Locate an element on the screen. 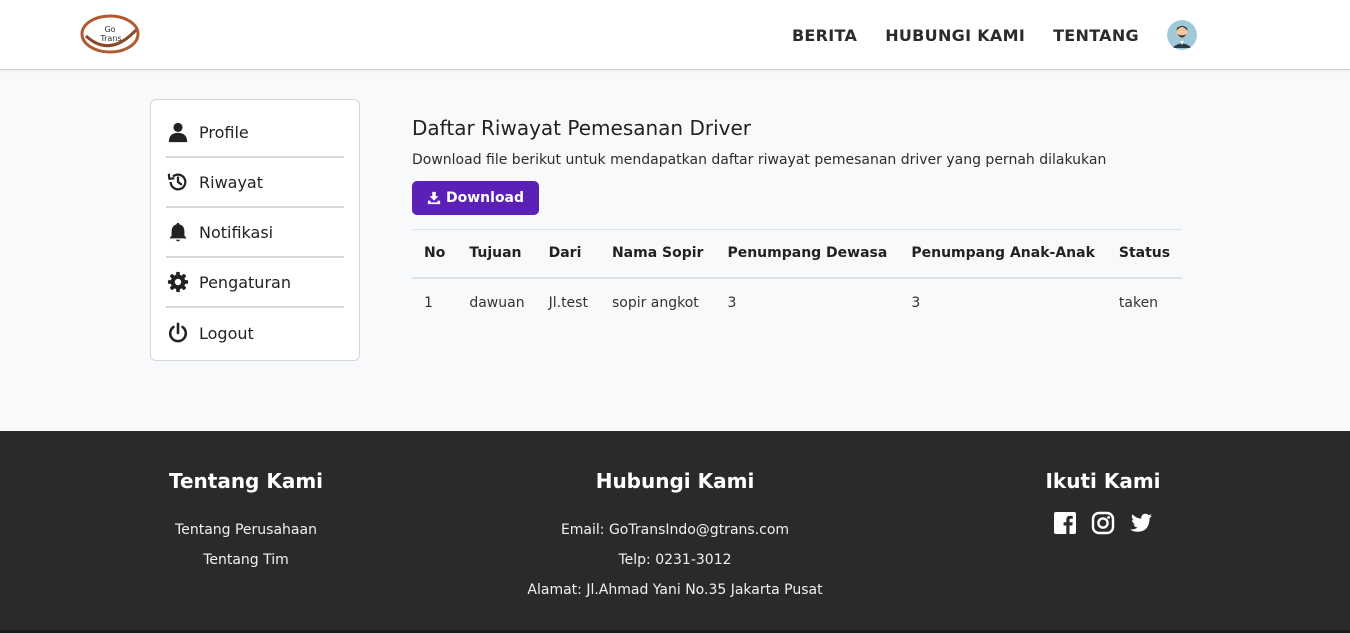 This screenshot has width=1350, height=633. sidebar-item-label: Logout is located at coordinates (226, 333).